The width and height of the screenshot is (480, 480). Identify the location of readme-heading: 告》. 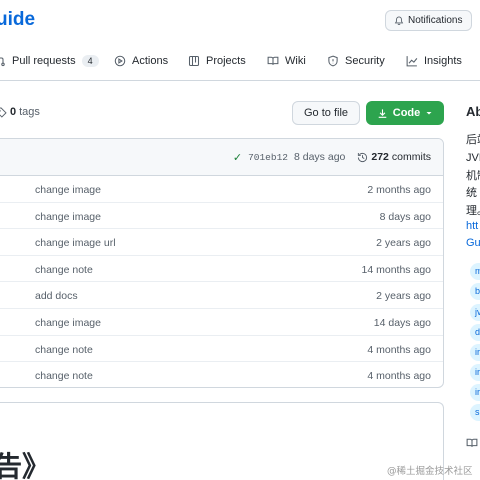
(25, 465).